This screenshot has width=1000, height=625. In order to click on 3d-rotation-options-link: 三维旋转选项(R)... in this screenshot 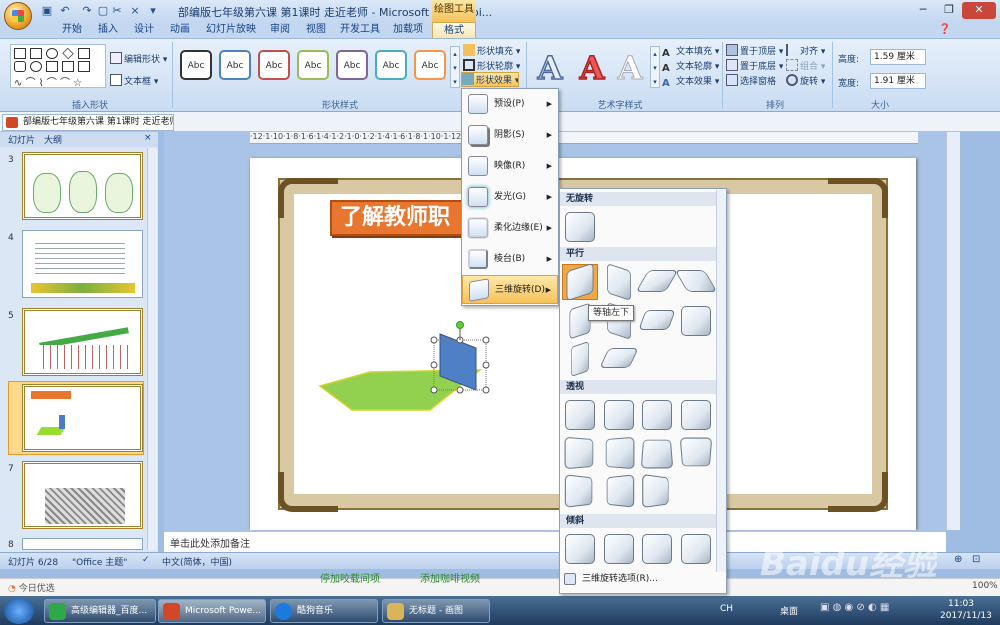, I will do `click(638, 580)`.